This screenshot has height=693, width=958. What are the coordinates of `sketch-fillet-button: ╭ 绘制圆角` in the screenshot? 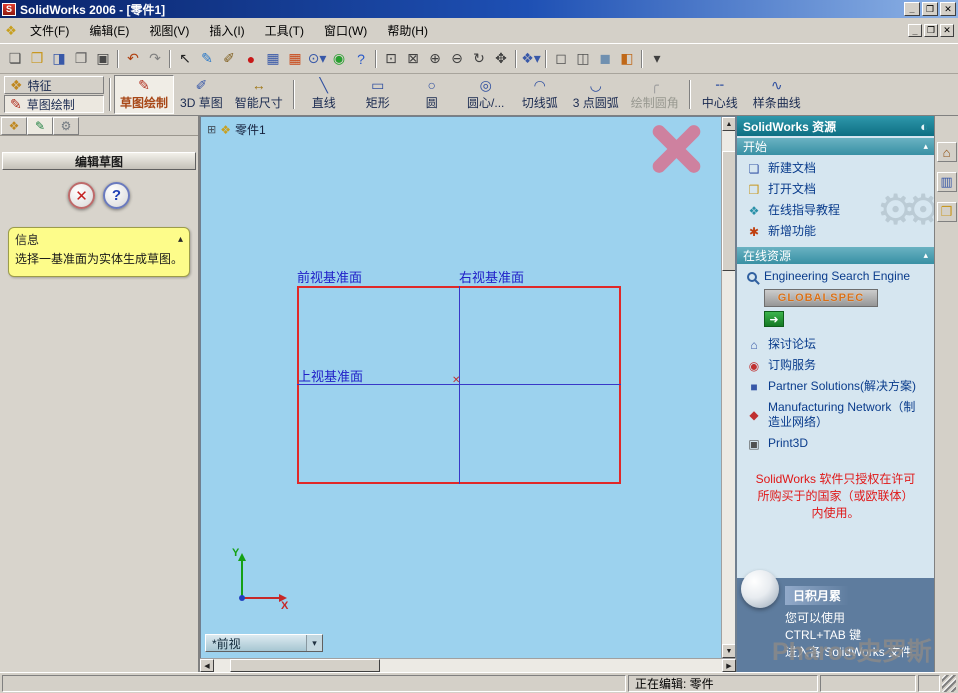 It's located at (655, 94).